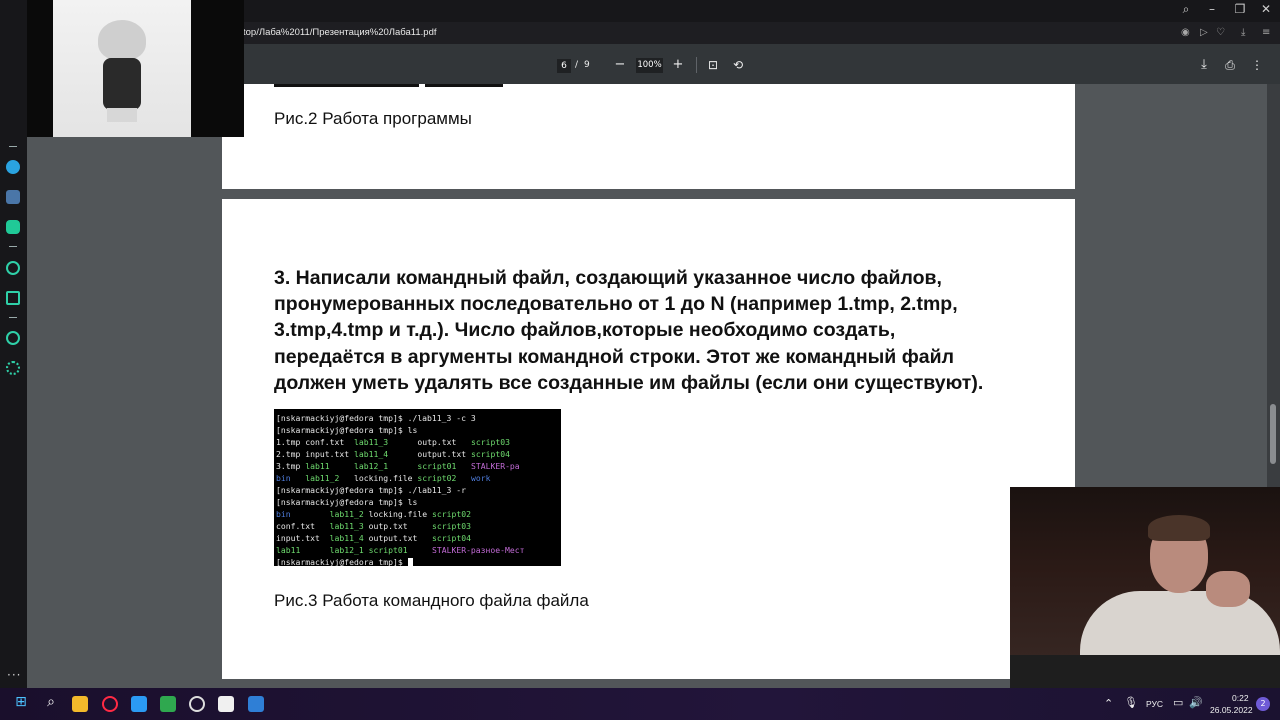 Image resolution: width=1280 pixels, height=720 pixels. Describe the element at coordinates (13, 298) in the screenshot. I see `wallet-icon` at that location.